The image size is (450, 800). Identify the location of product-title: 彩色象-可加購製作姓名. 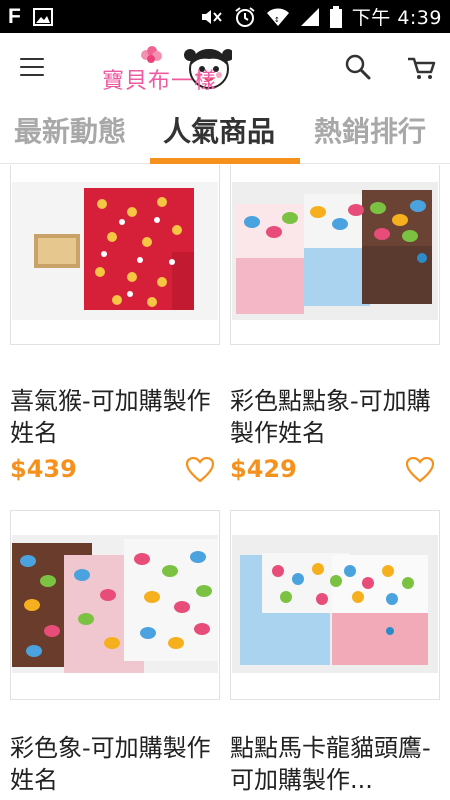
(115, 764).